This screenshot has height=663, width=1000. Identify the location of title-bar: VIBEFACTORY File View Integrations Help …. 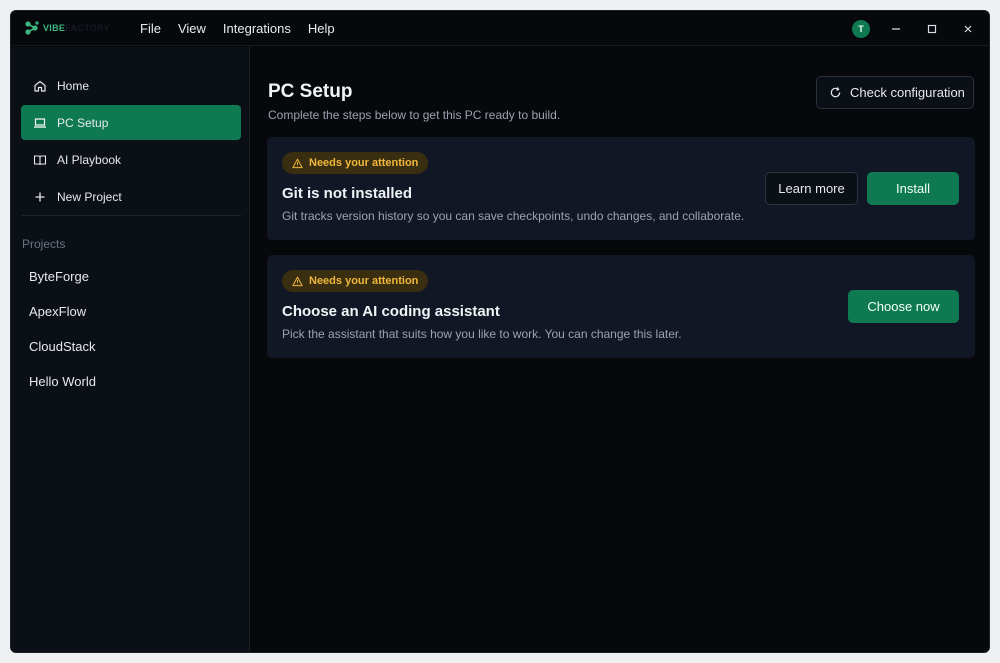
(500, 28).